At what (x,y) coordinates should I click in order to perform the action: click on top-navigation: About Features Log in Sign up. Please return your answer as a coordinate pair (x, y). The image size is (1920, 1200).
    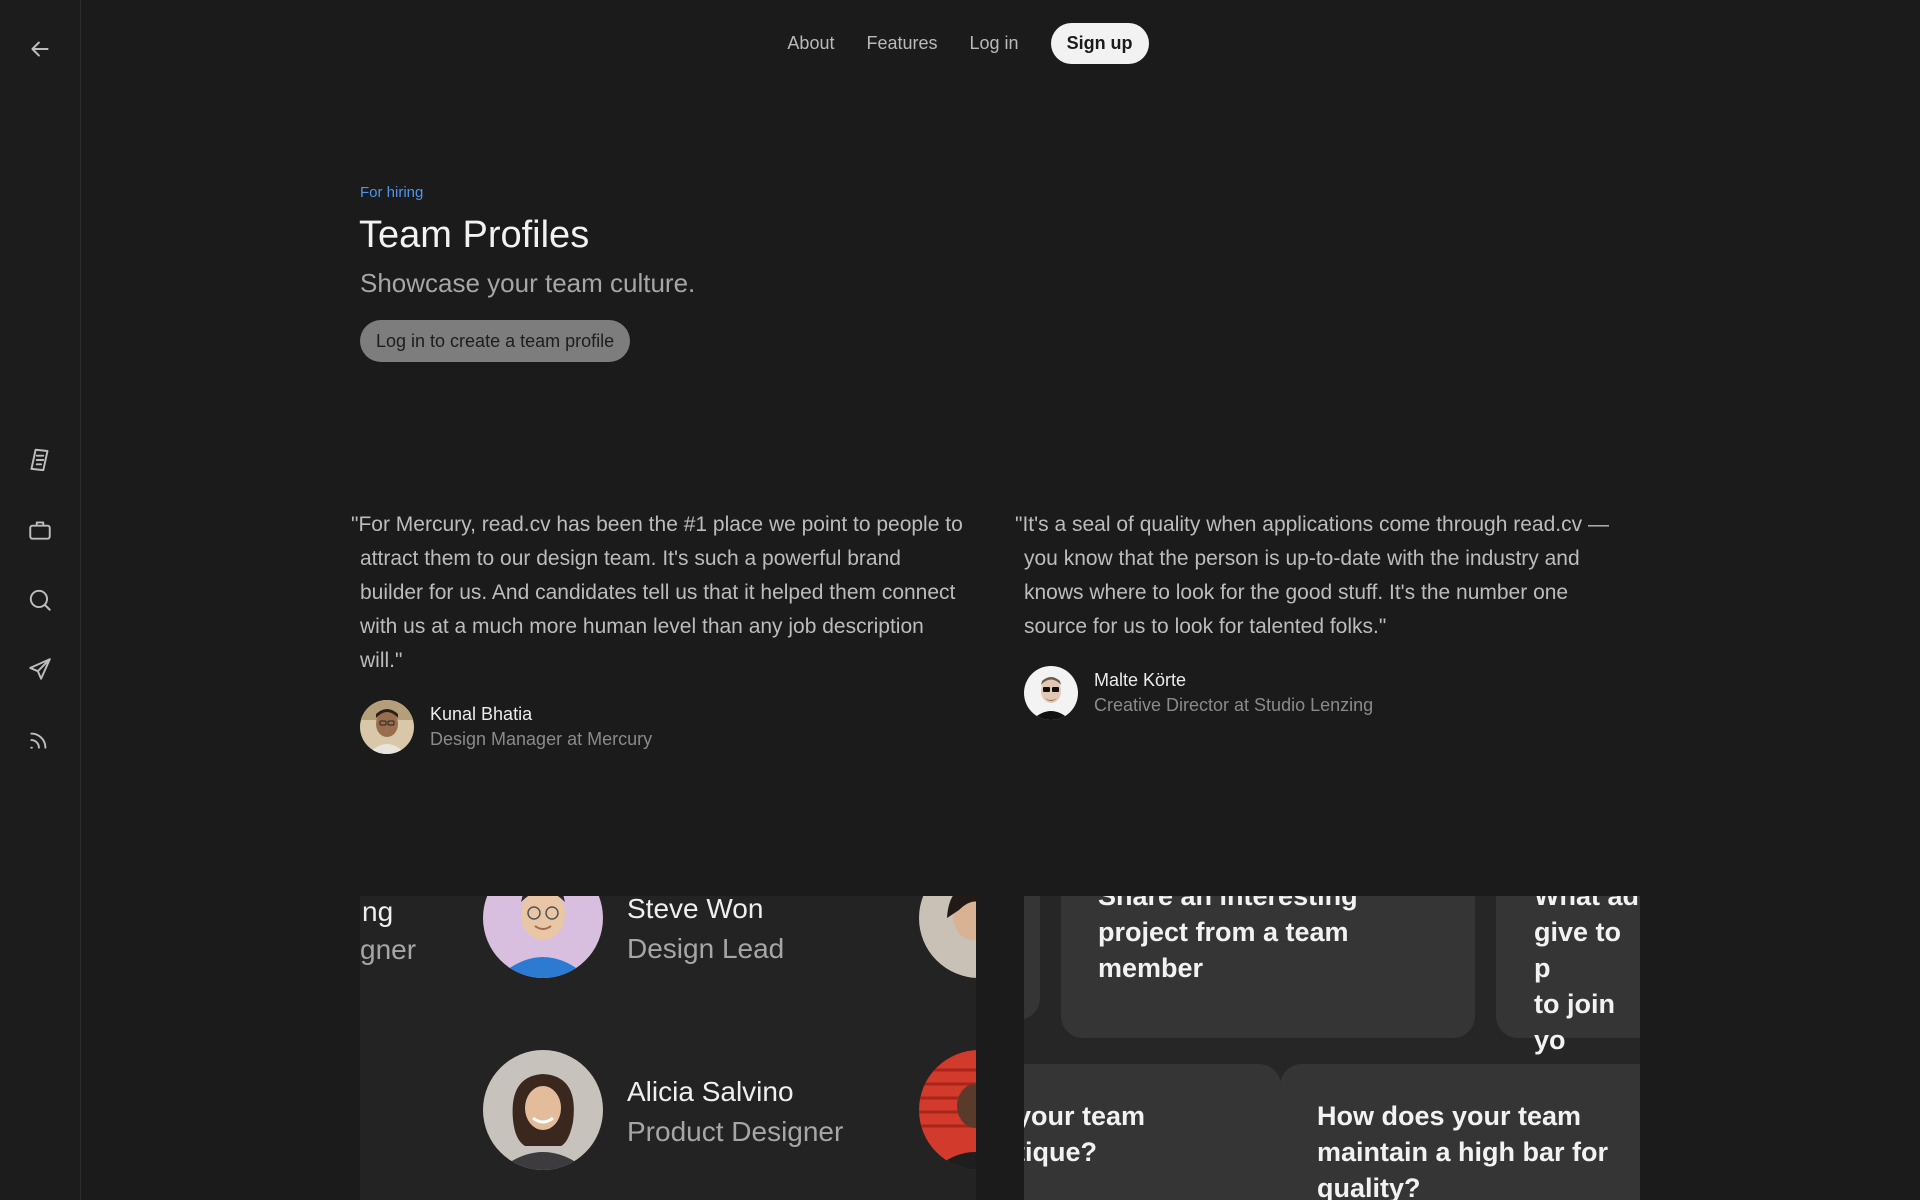
    Looking at the image, I should click on (960, 43).